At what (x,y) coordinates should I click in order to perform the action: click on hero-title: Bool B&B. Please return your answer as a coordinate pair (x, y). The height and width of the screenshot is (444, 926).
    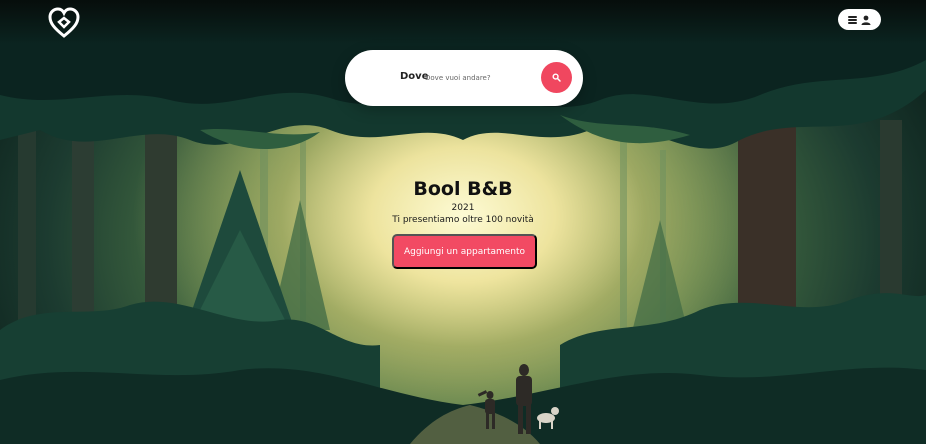
    Looking at the image, I should click on (463, 189).